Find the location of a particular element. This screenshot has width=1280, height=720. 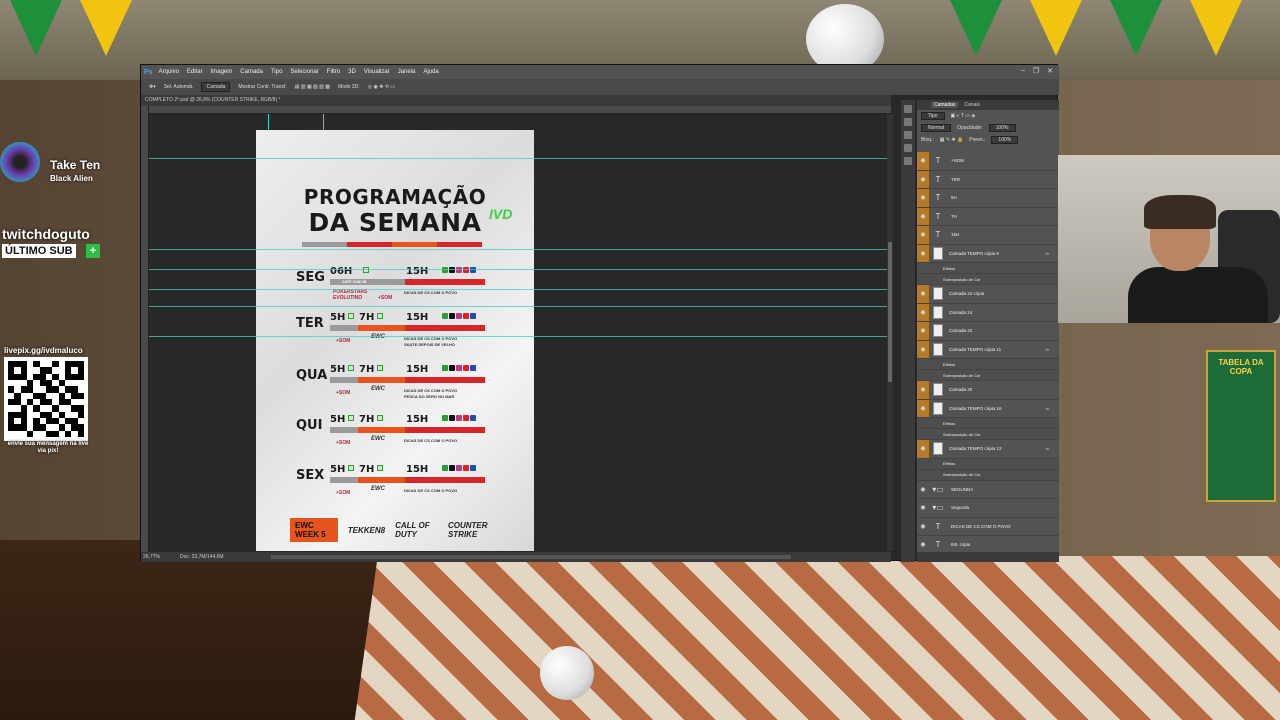

menu-imagem: Imagem is located at coordinates (222, 72).